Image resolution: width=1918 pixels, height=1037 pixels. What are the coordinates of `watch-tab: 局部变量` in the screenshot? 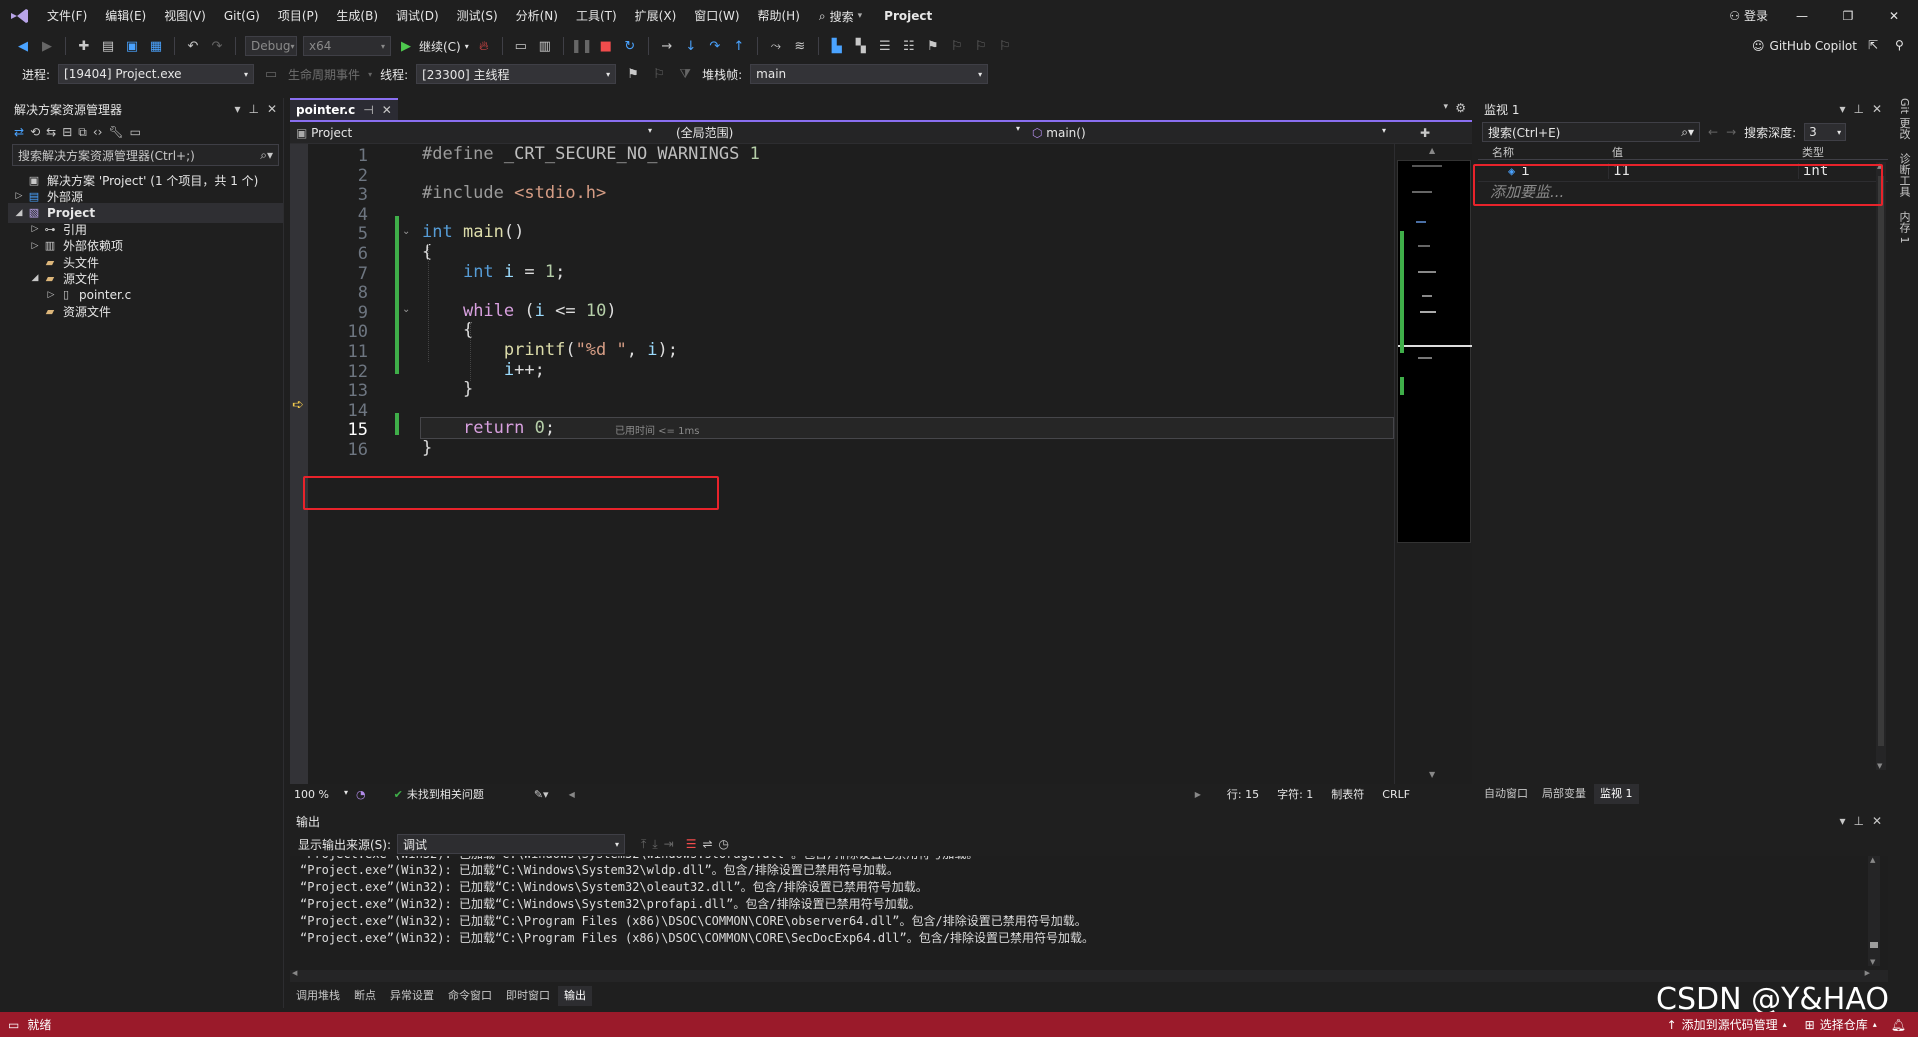 It's located at (1564, 794).